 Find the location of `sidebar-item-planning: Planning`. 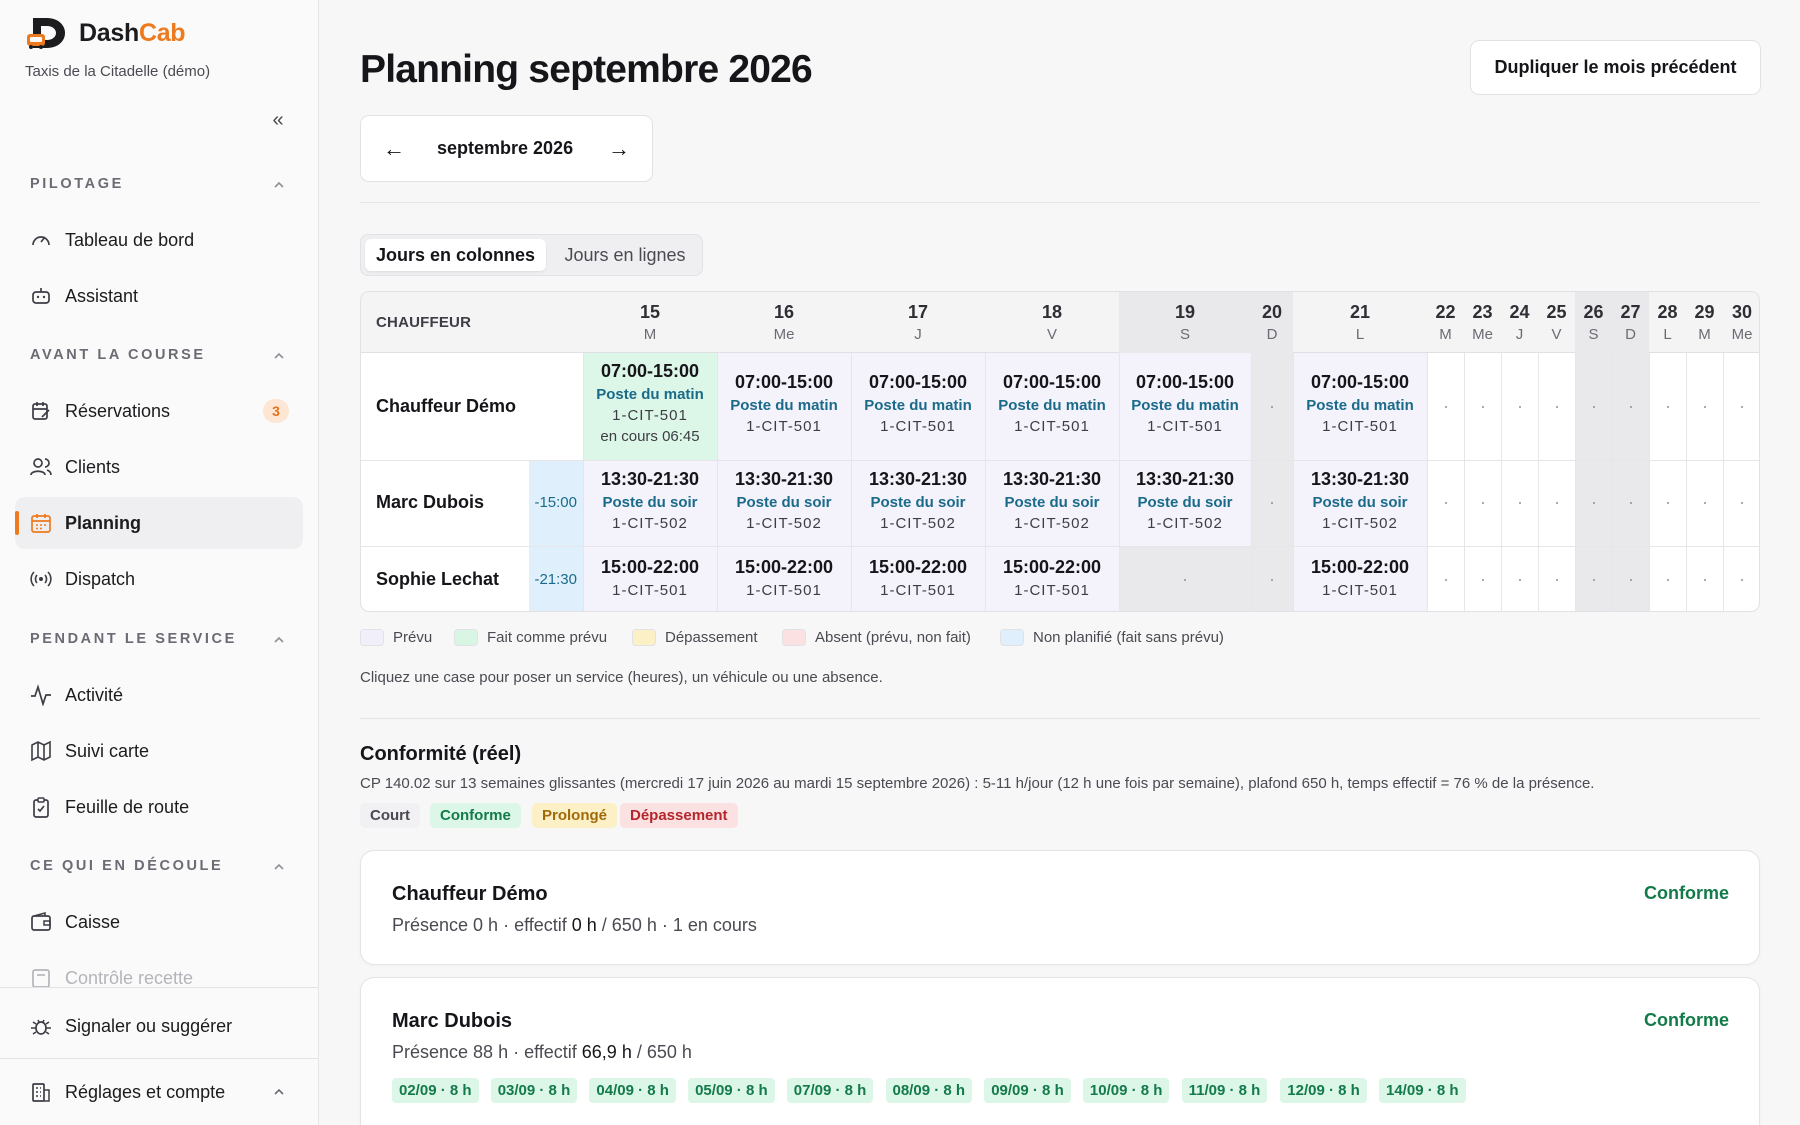

sidebar-item-planning: Planning is located at coordinates (159, 523).